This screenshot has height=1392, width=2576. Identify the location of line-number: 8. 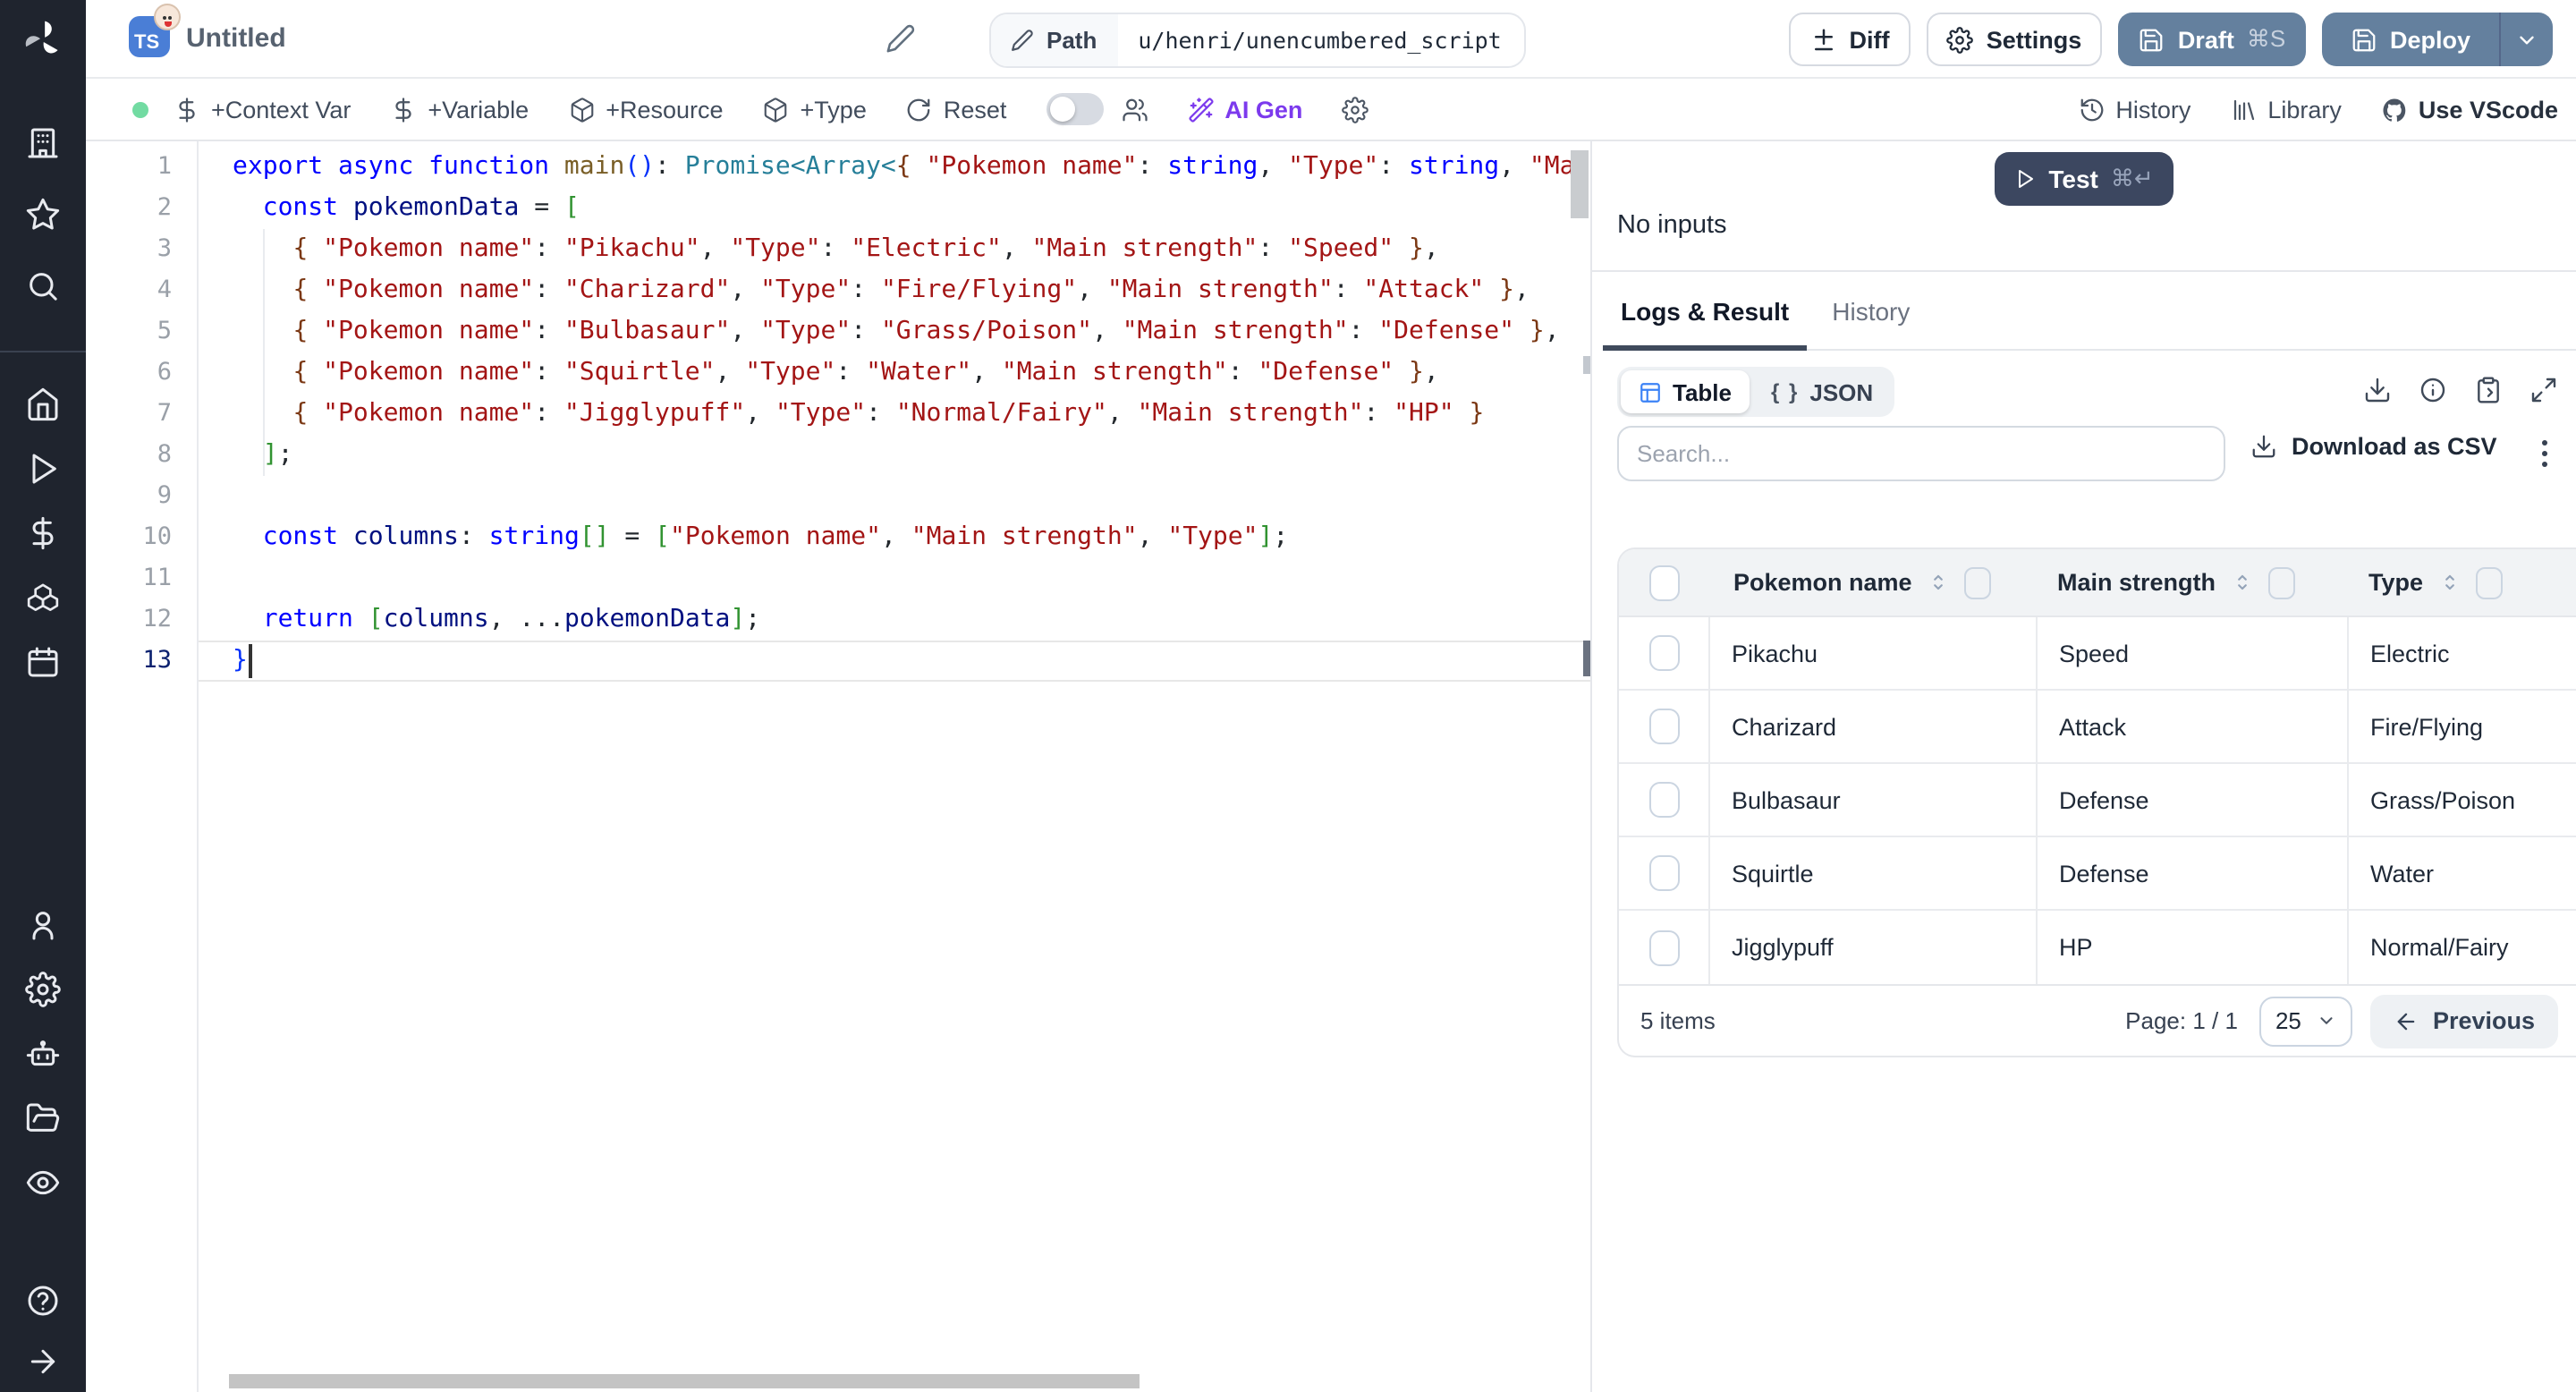
(164, 454).